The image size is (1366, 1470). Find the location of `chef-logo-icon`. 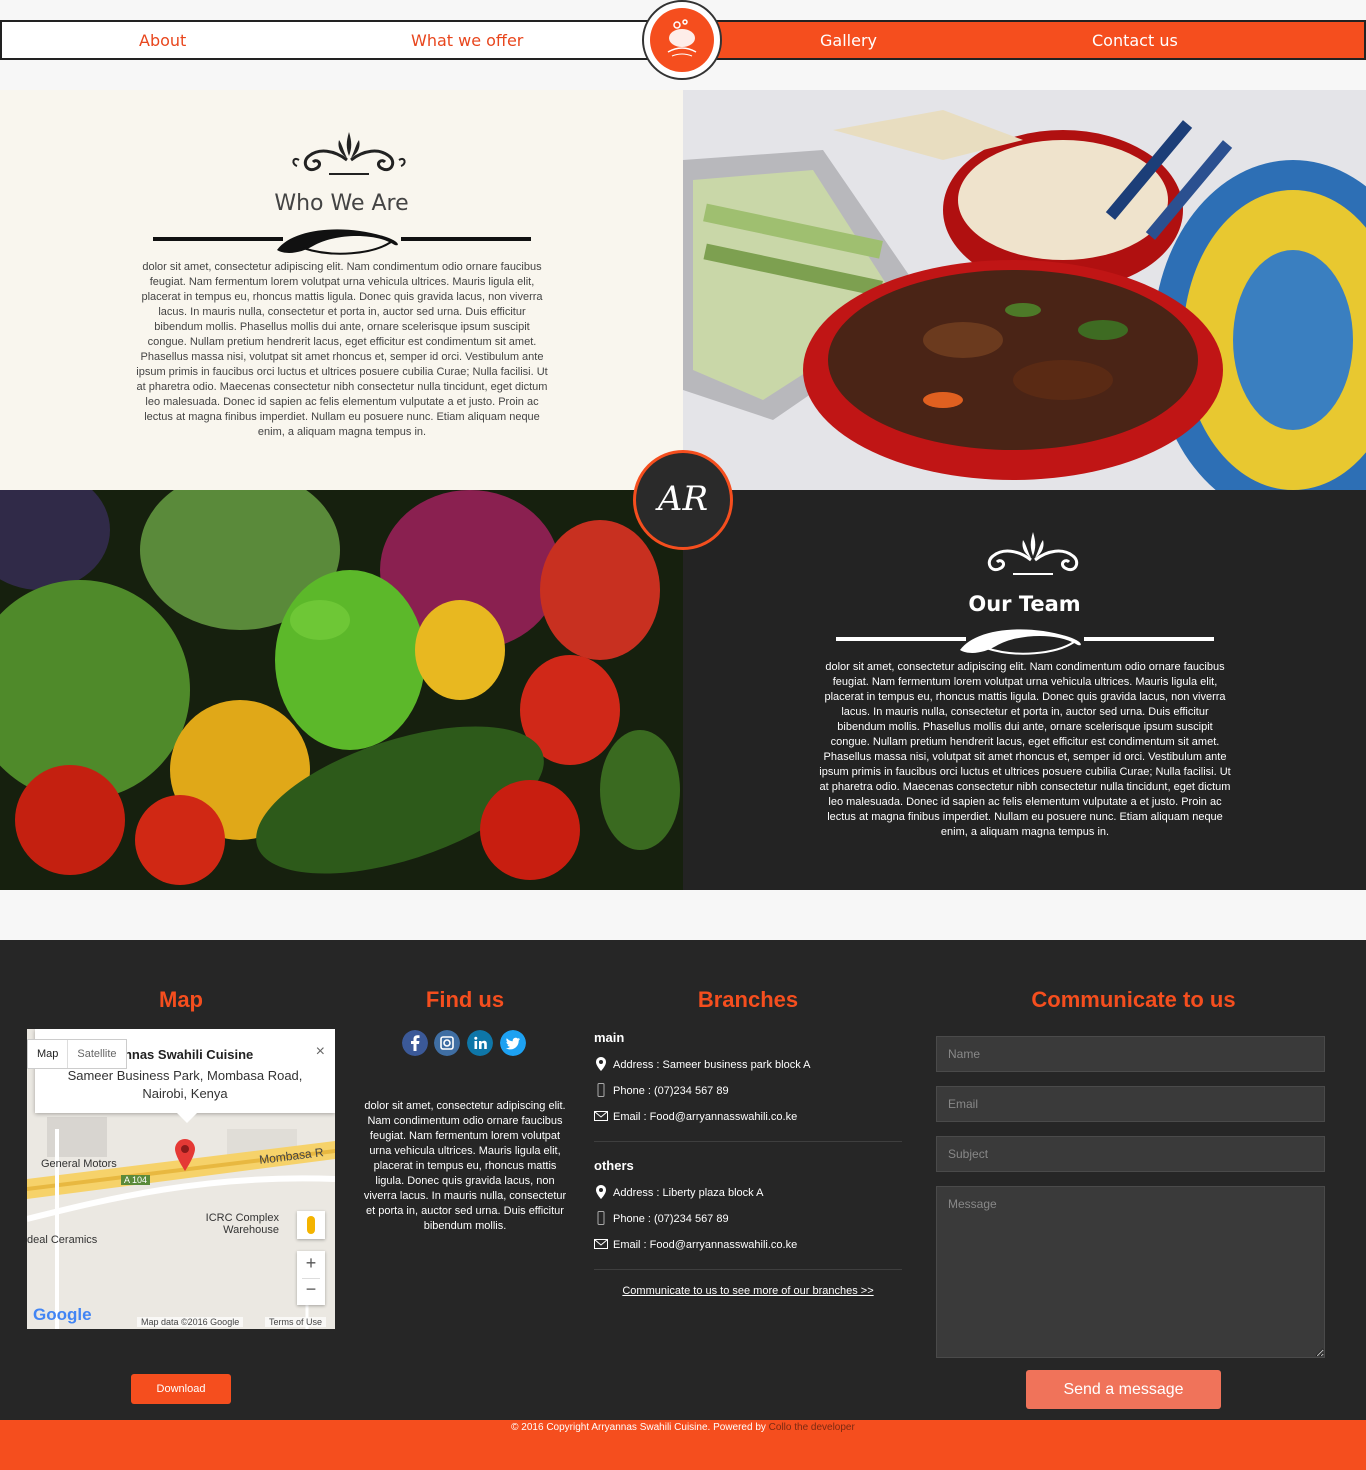

chef-logo-icon is located at coordinates (682, 38).